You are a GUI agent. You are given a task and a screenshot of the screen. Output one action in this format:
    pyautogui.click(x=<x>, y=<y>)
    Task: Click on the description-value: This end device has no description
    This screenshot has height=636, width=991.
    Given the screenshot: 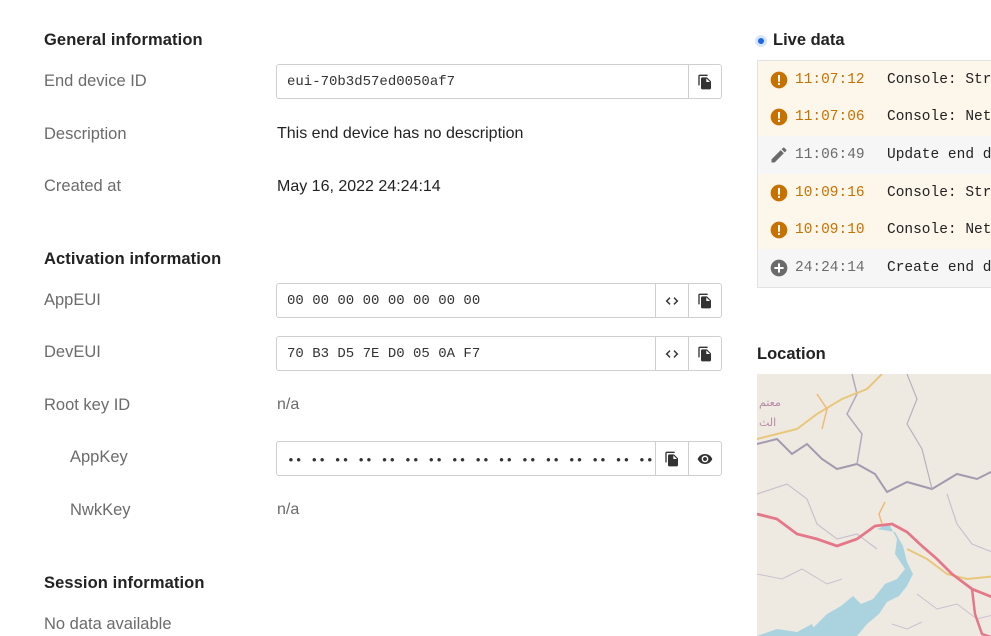 What is the action you would take?
    pyautogui.click(x=400, y=133)
    